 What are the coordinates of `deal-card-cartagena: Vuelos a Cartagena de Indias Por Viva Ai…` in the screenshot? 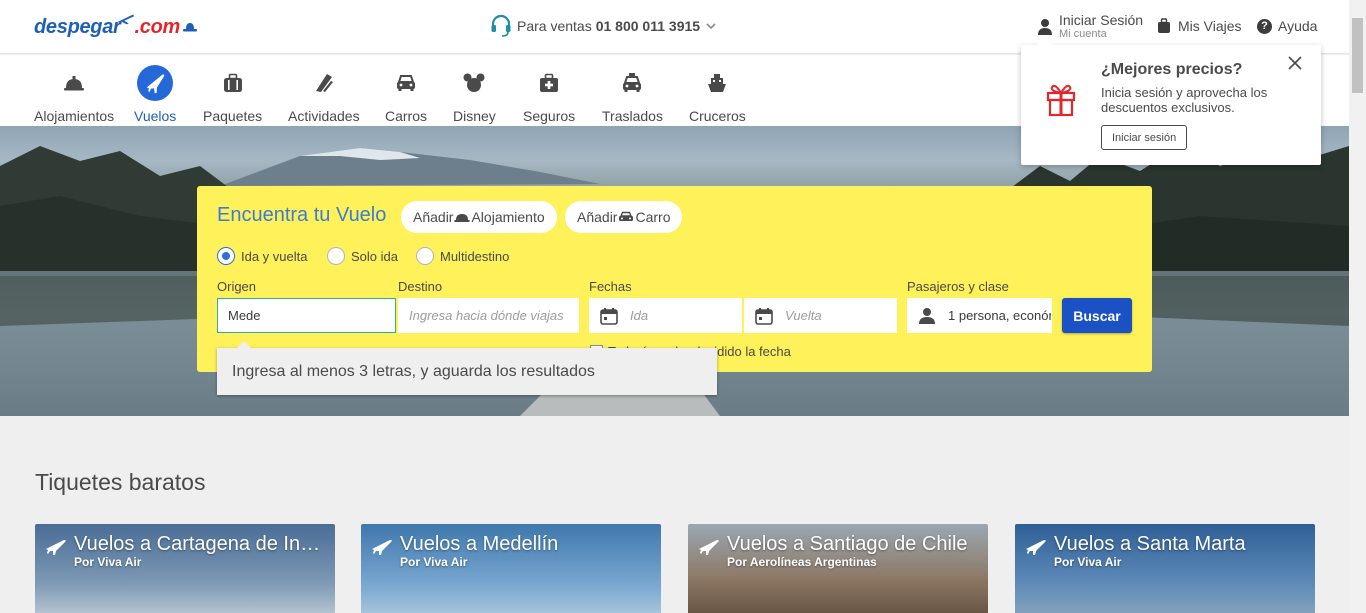 It's located at (185, 568).